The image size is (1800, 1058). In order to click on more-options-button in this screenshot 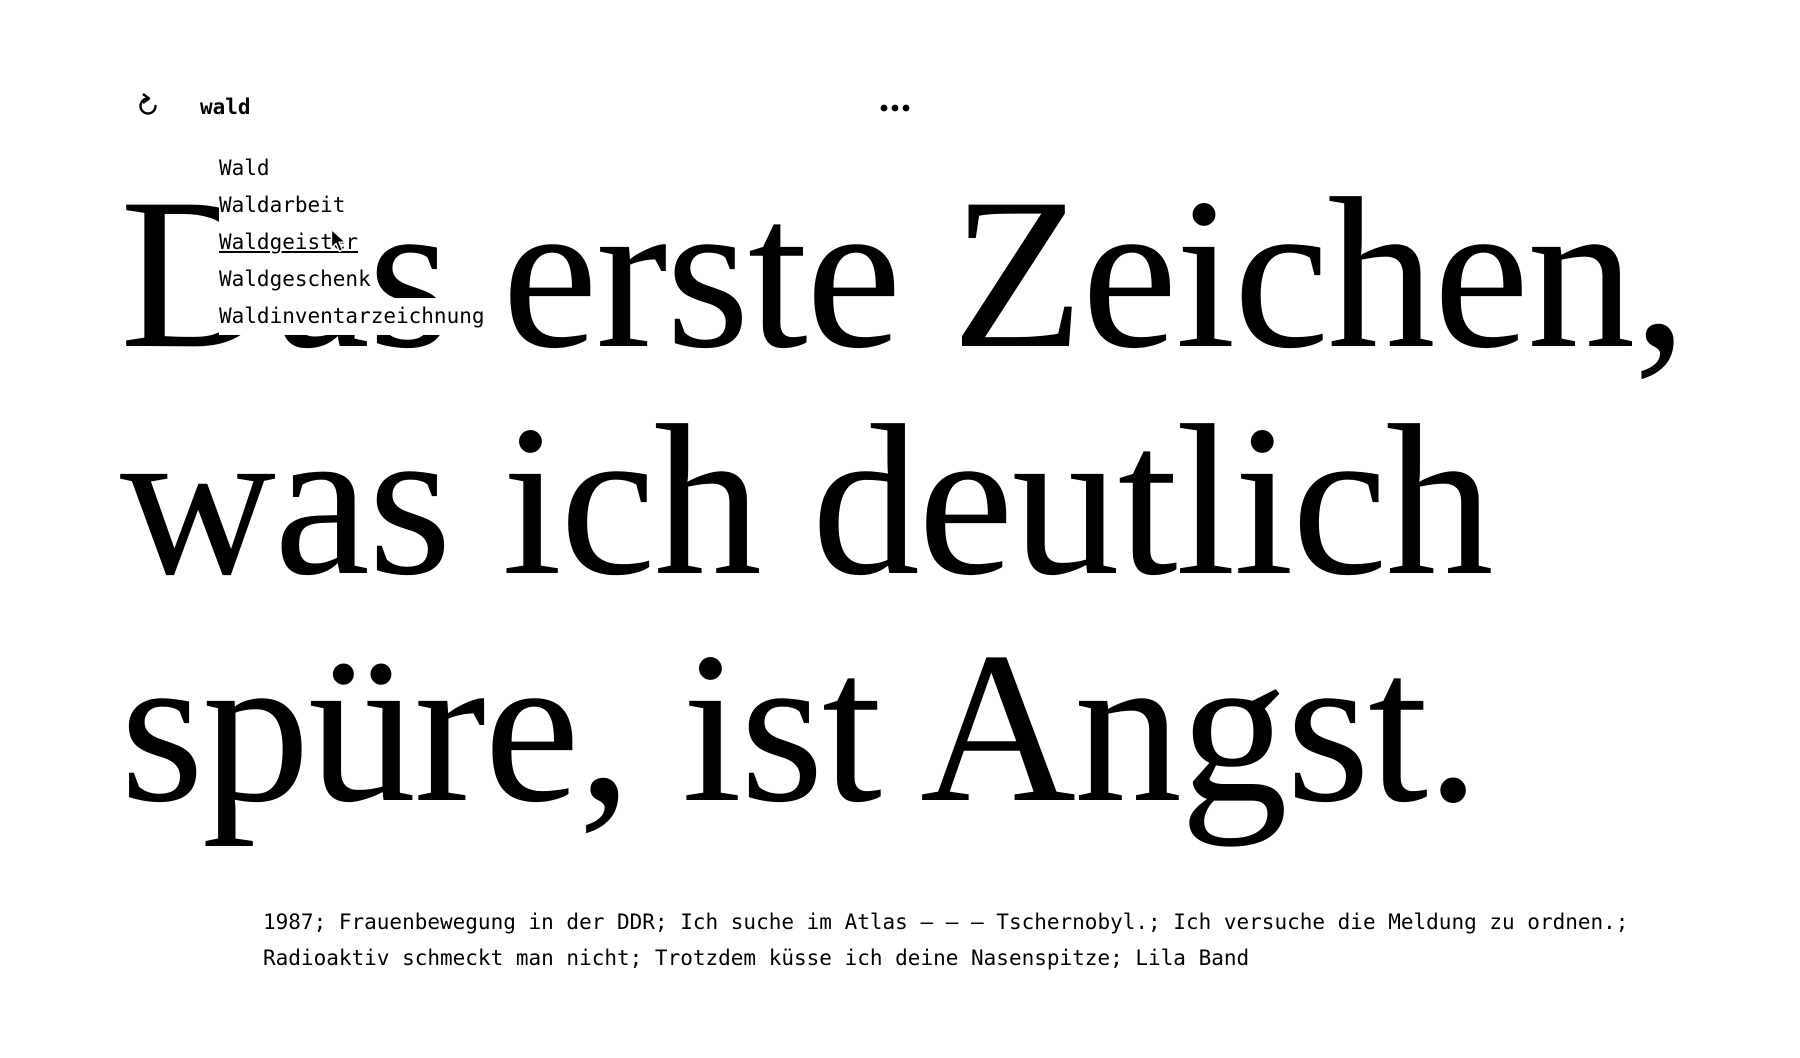, I will do `click(895, 108)`.